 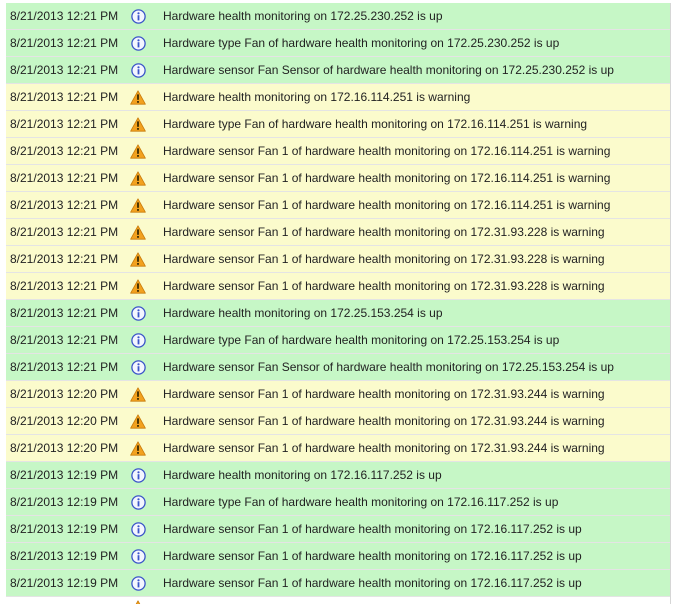 What do you see at coordinates (670, 303) in the screenshot?
I see `list-right-border` at bounding box center [670, 303].